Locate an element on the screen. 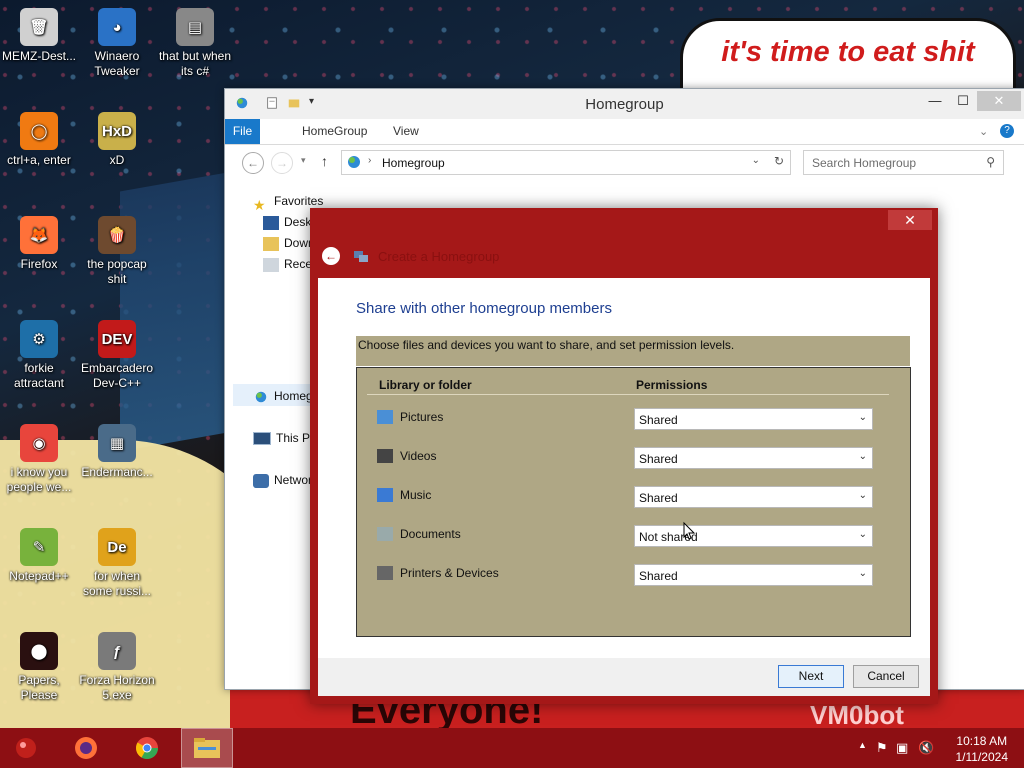  desktop-shortcut: 🦊 Firefox is located at coordinates (39, 241).